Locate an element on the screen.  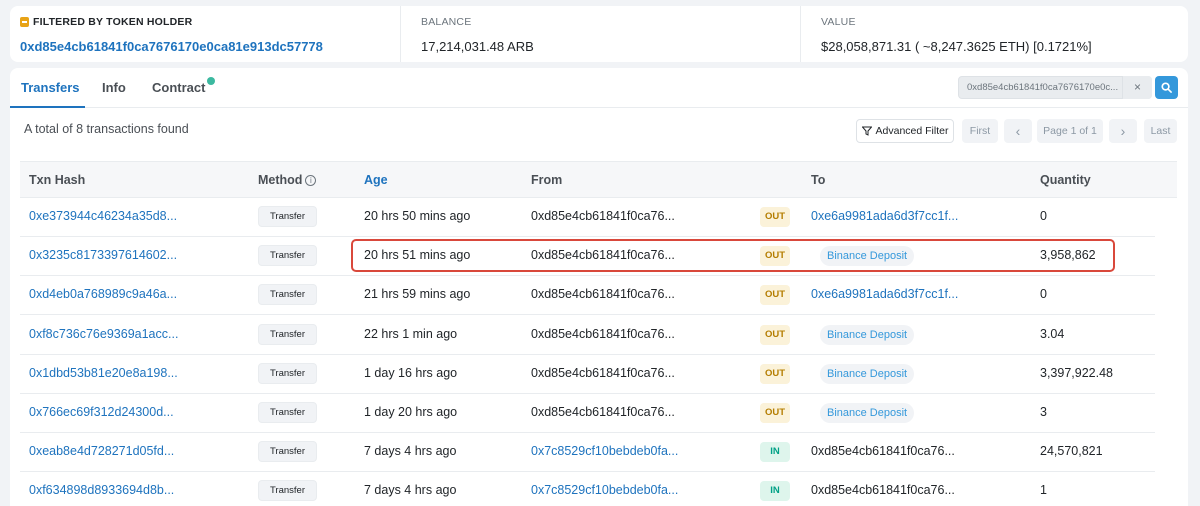
col-quantity: Quantity is located at coordinates (1065, 180).